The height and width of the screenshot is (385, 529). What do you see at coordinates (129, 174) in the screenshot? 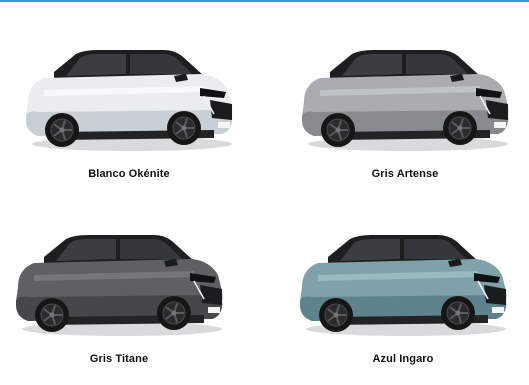
I see `color-label: Blanco Okénite` at bounding box center [129, 174].